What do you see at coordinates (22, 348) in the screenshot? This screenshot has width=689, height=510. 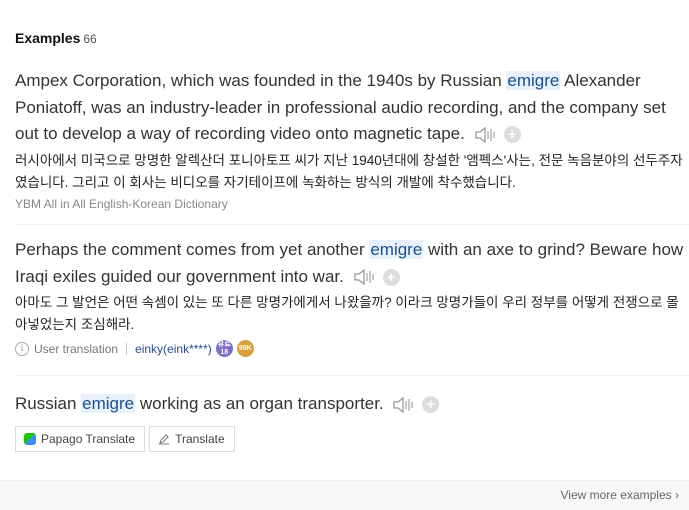 I see `info-icon: i` at bounding box center [22, 348].